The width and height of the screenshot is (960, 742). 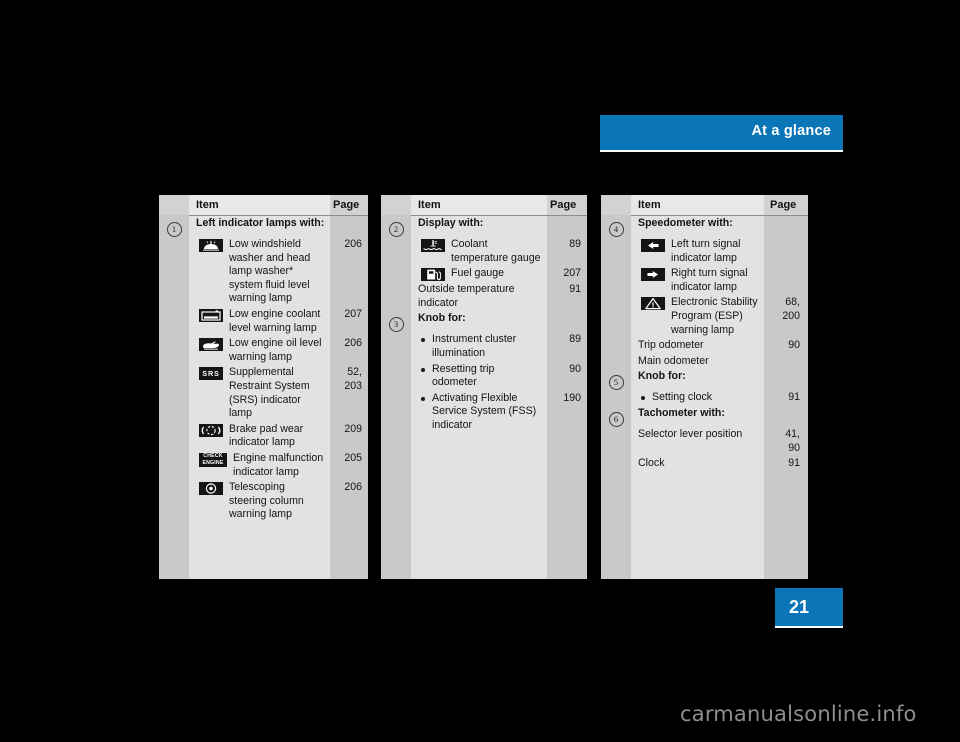 What do you see at coordinates (791, 131) in the screenshot?
I see `section-title: At a glance` at bounding box center [791, 131].